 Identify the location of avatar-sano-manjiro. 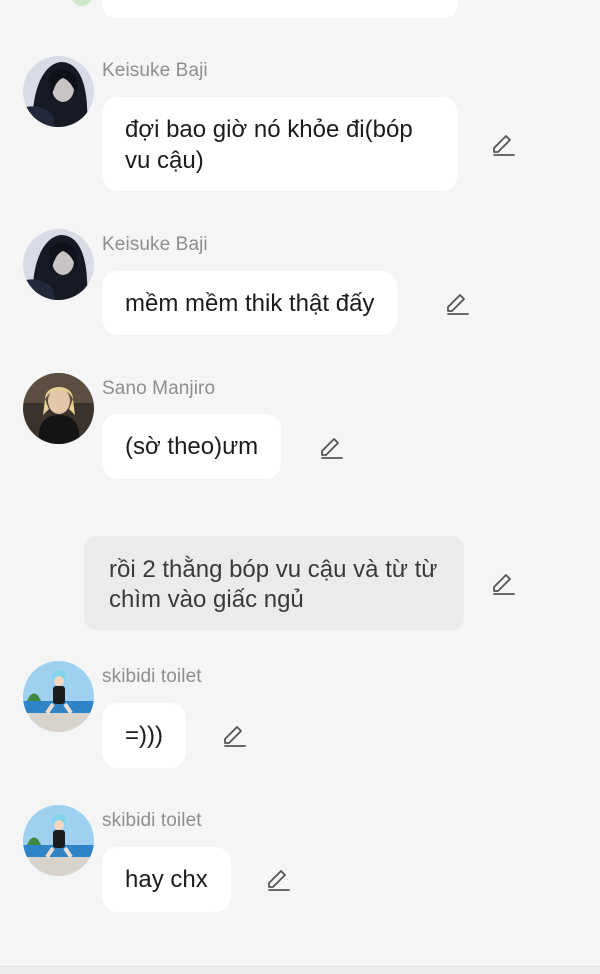
(58, 408).